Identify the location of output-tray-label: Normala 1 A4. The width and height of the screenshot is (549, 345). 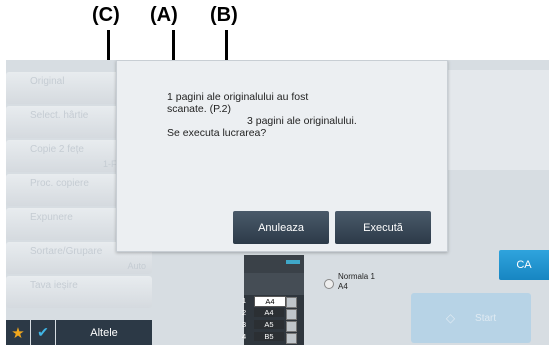
(356, 282).